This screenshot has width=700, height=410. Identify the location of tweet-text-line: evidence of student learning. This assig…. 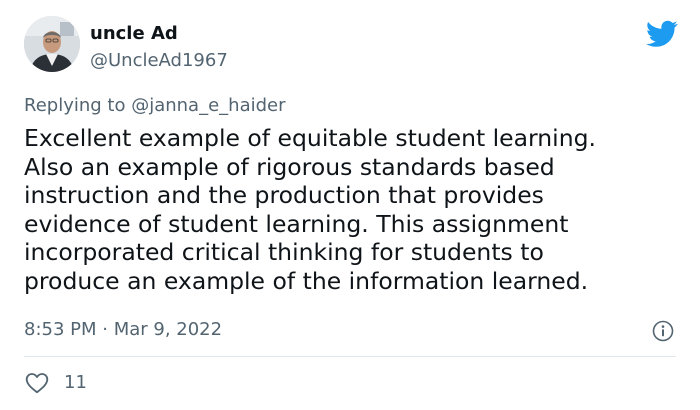
(296, 223).